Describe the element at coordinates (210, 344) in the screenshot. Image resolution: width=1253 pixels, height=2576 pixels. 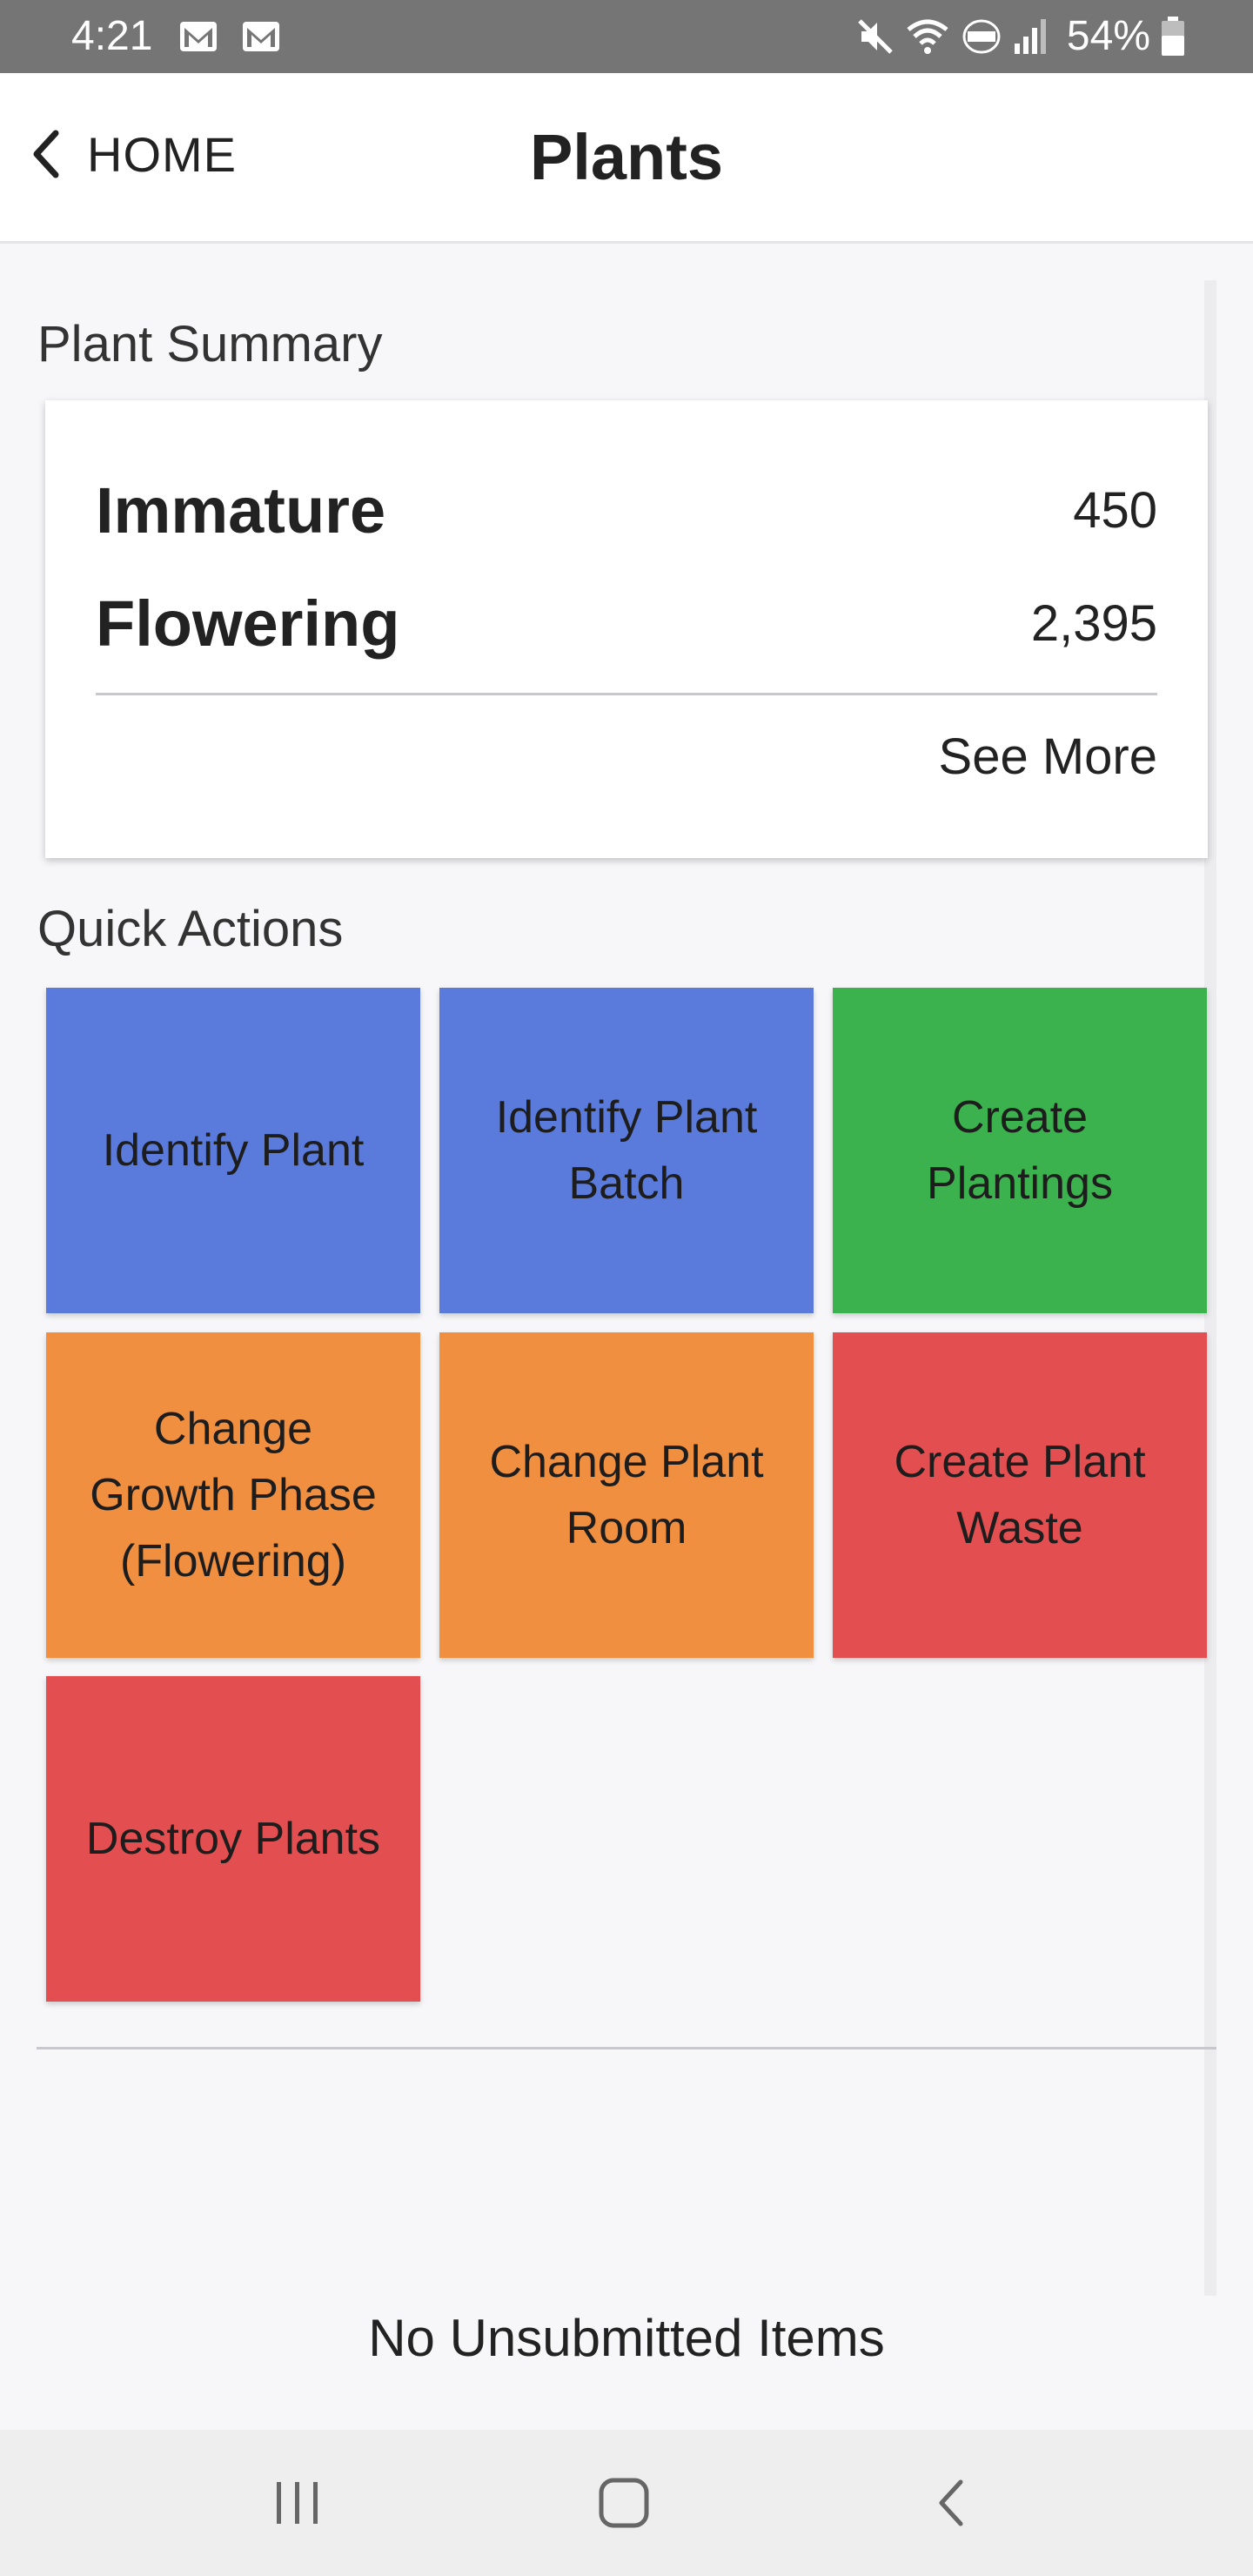
I see `plant-summary-heading: Plant Summary` at that location.